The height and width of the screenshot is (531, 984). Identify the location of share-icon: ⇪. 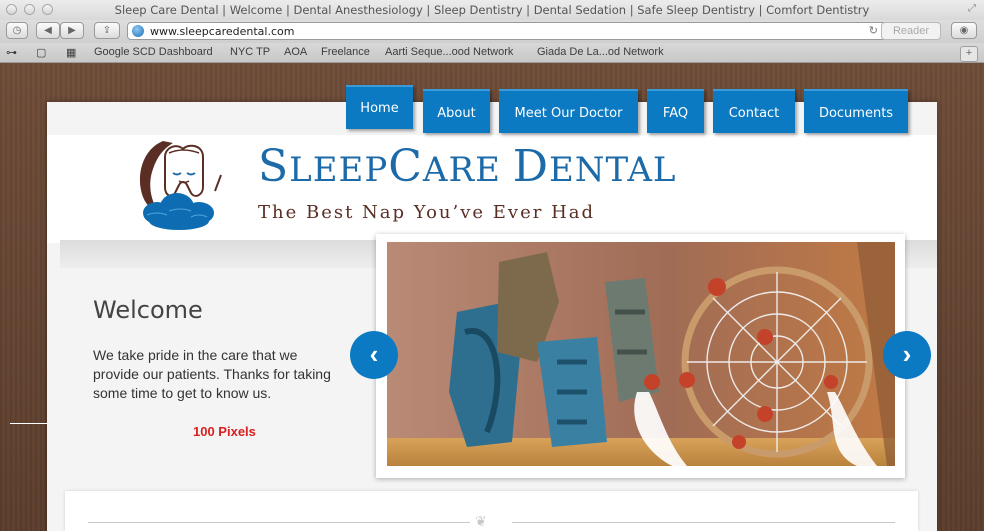
(107, 30).